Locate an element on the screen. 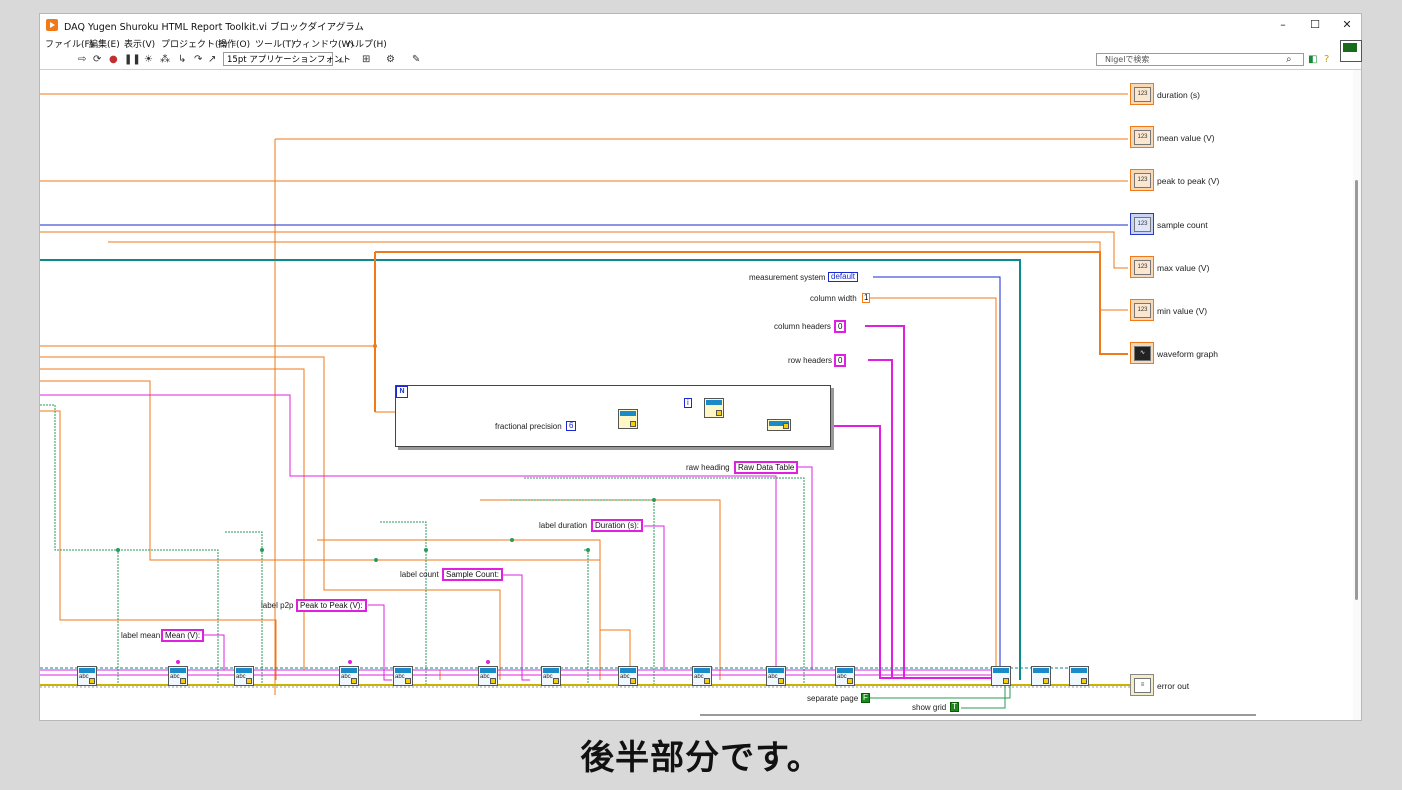  duration-indicator-label: duration (s) is located at coordinates (1178, 95).